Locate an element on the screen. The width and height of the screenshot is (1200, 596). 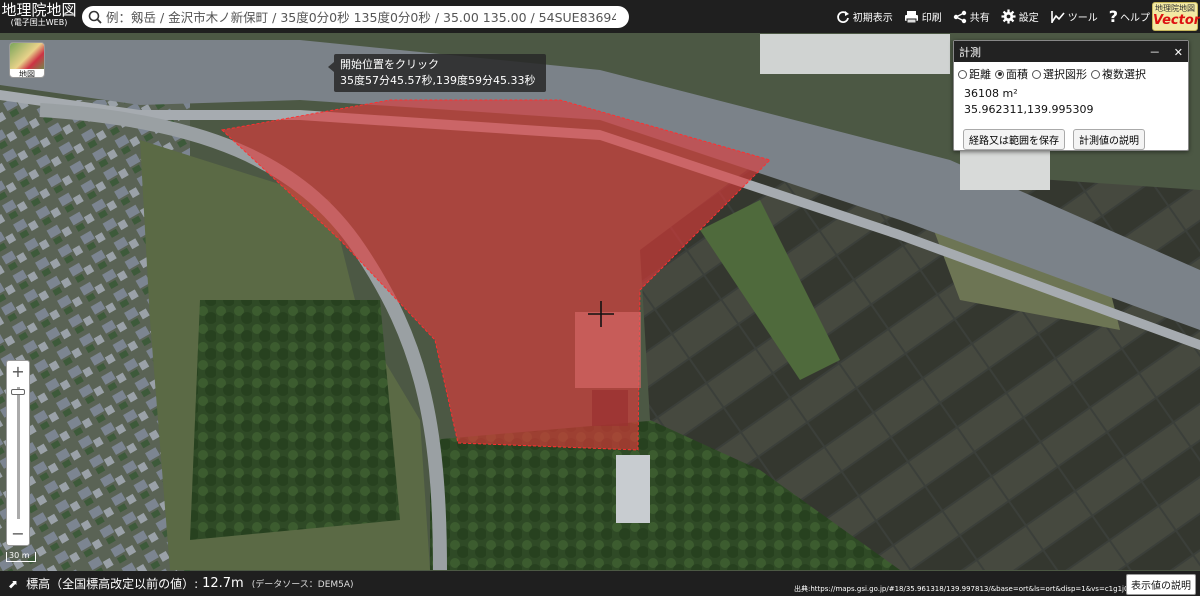
basemap-switch-button: 地図 is located at coordinates (27, 60).